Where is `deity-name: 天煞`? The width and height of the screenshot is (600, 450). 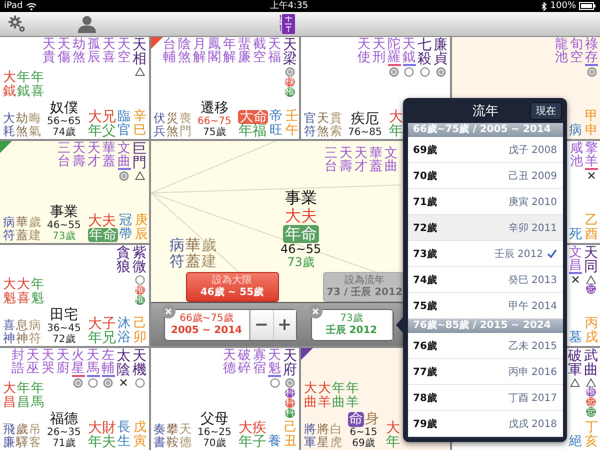
deity-name: 天煞 is located at coordinates (323, 125).